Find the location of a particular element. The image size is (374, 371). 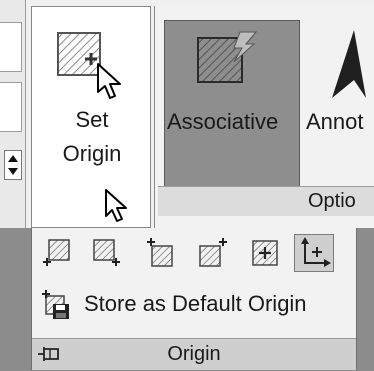

origin-axes-icon is located at coordinates (316, 252).